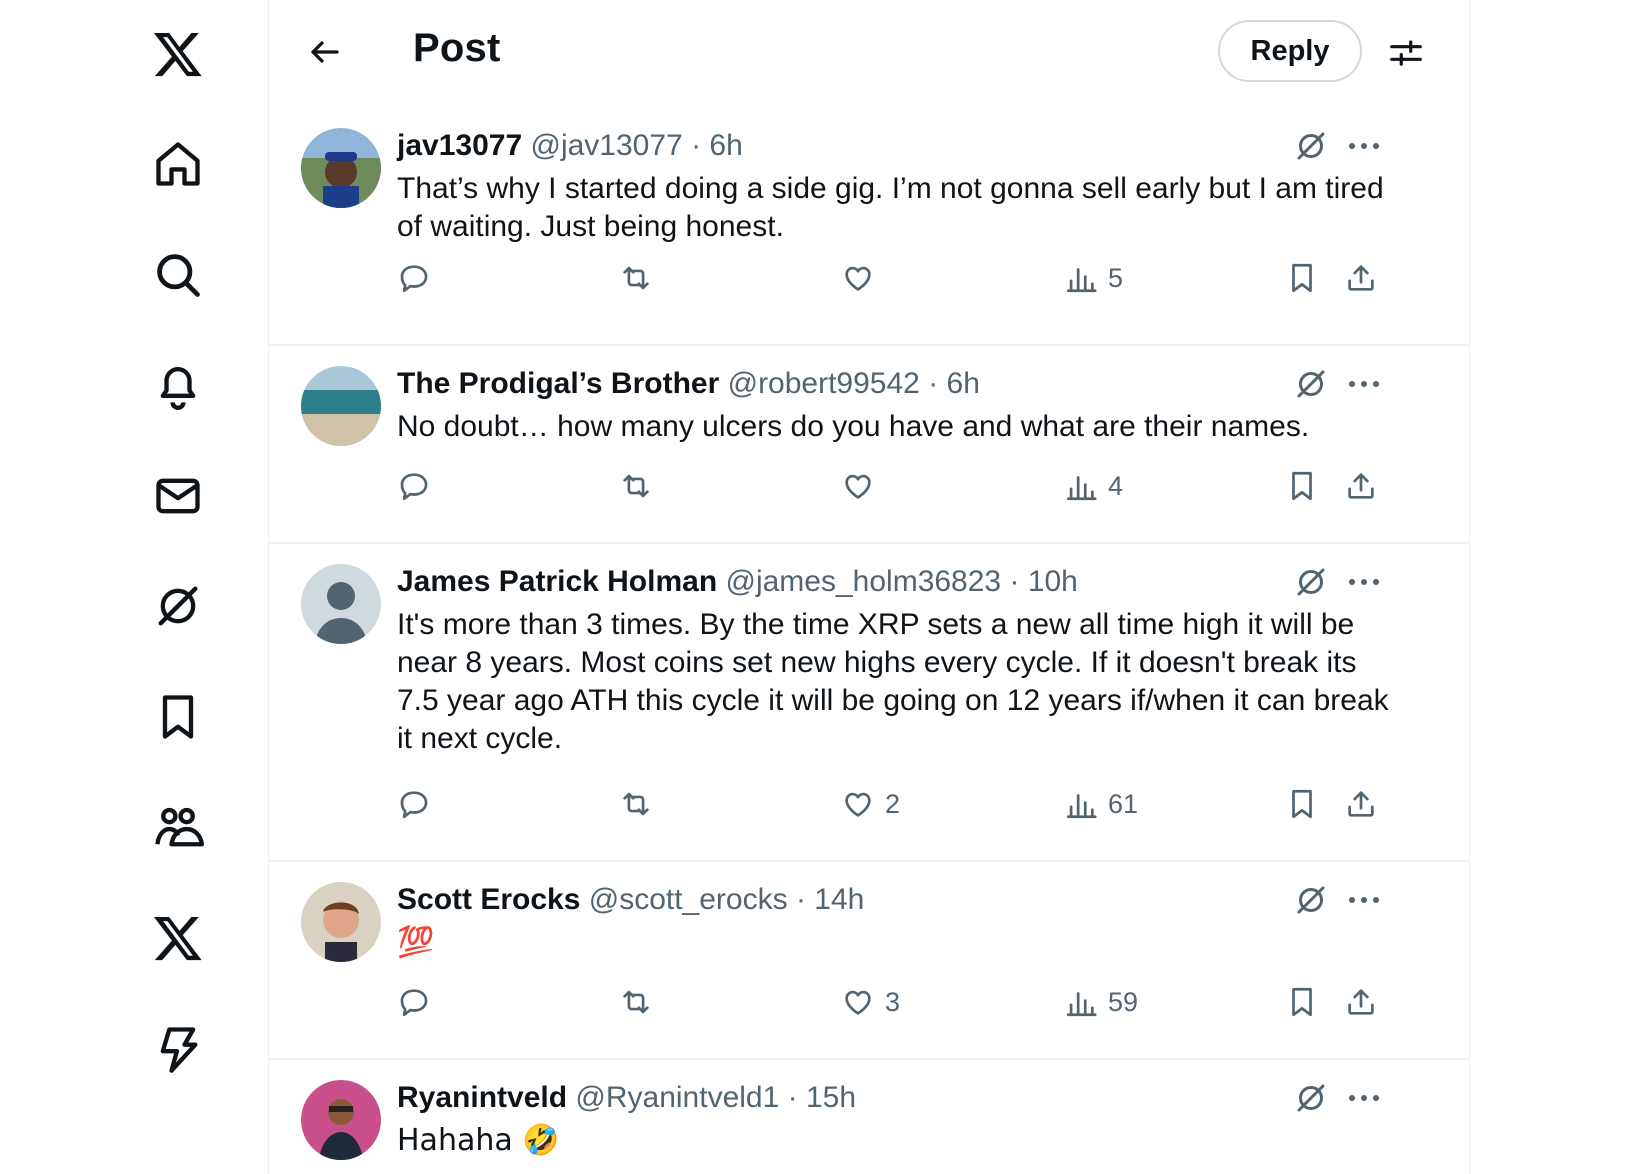 The height and width of the screenshot is (1174, 1652). Describe the element at coordinates (831, 1097) in the screenshot. I see `post-time: 15h` at that location.